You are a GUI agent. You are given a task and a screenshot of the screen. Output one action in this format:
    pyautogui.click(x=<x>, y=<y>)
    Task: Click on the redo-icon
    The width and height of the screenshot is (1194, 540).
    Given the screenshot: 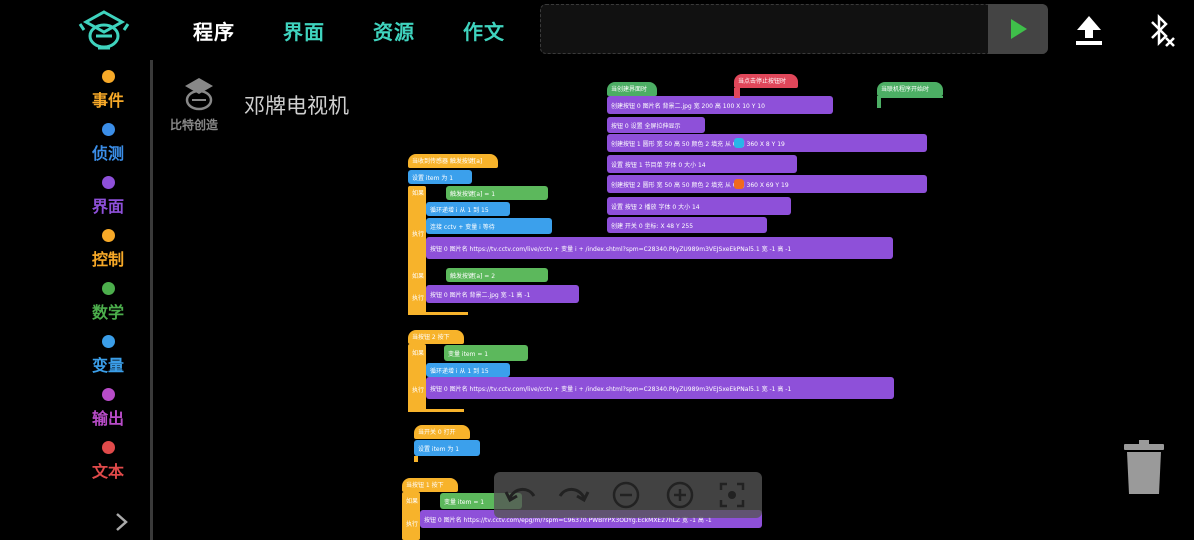 What is the action you would take?
    pyautogui.click(x=574, y=495)
    